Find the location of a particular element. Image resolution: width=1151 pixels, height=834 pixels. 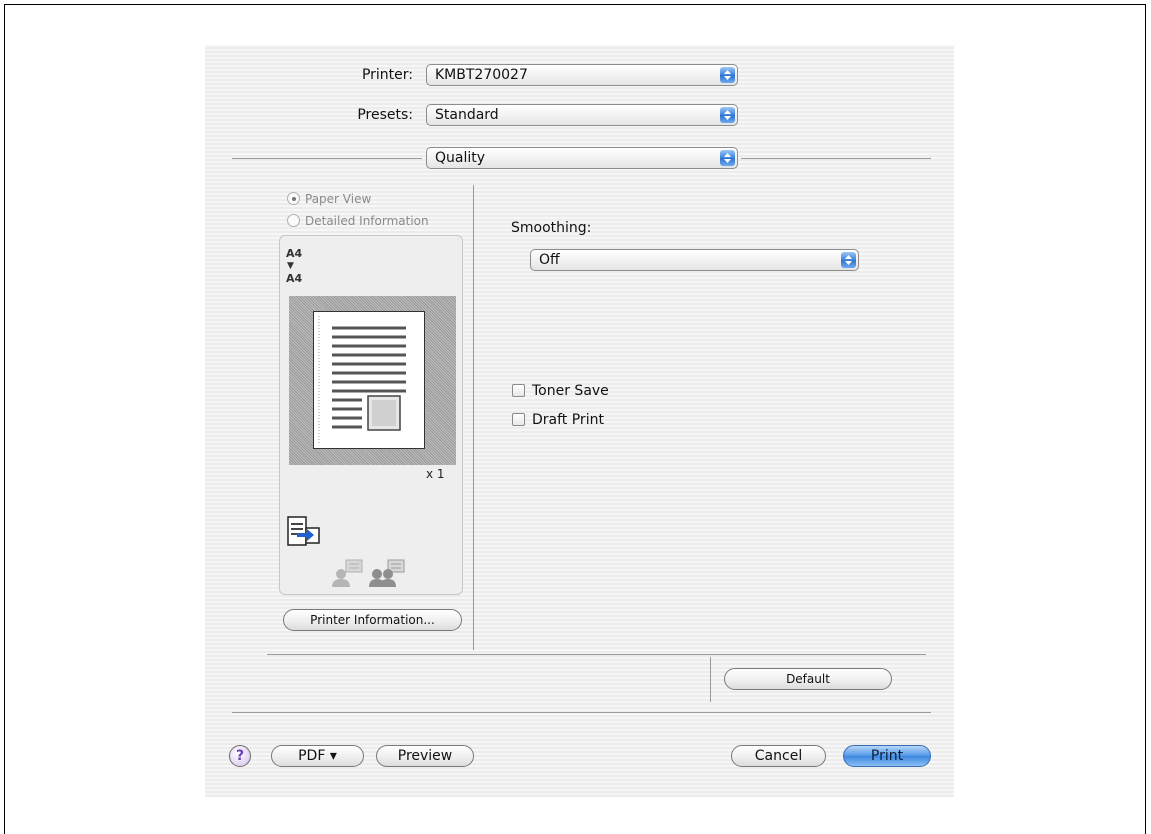

radio-label: Detailed Information is located at coordinates (367, 221).